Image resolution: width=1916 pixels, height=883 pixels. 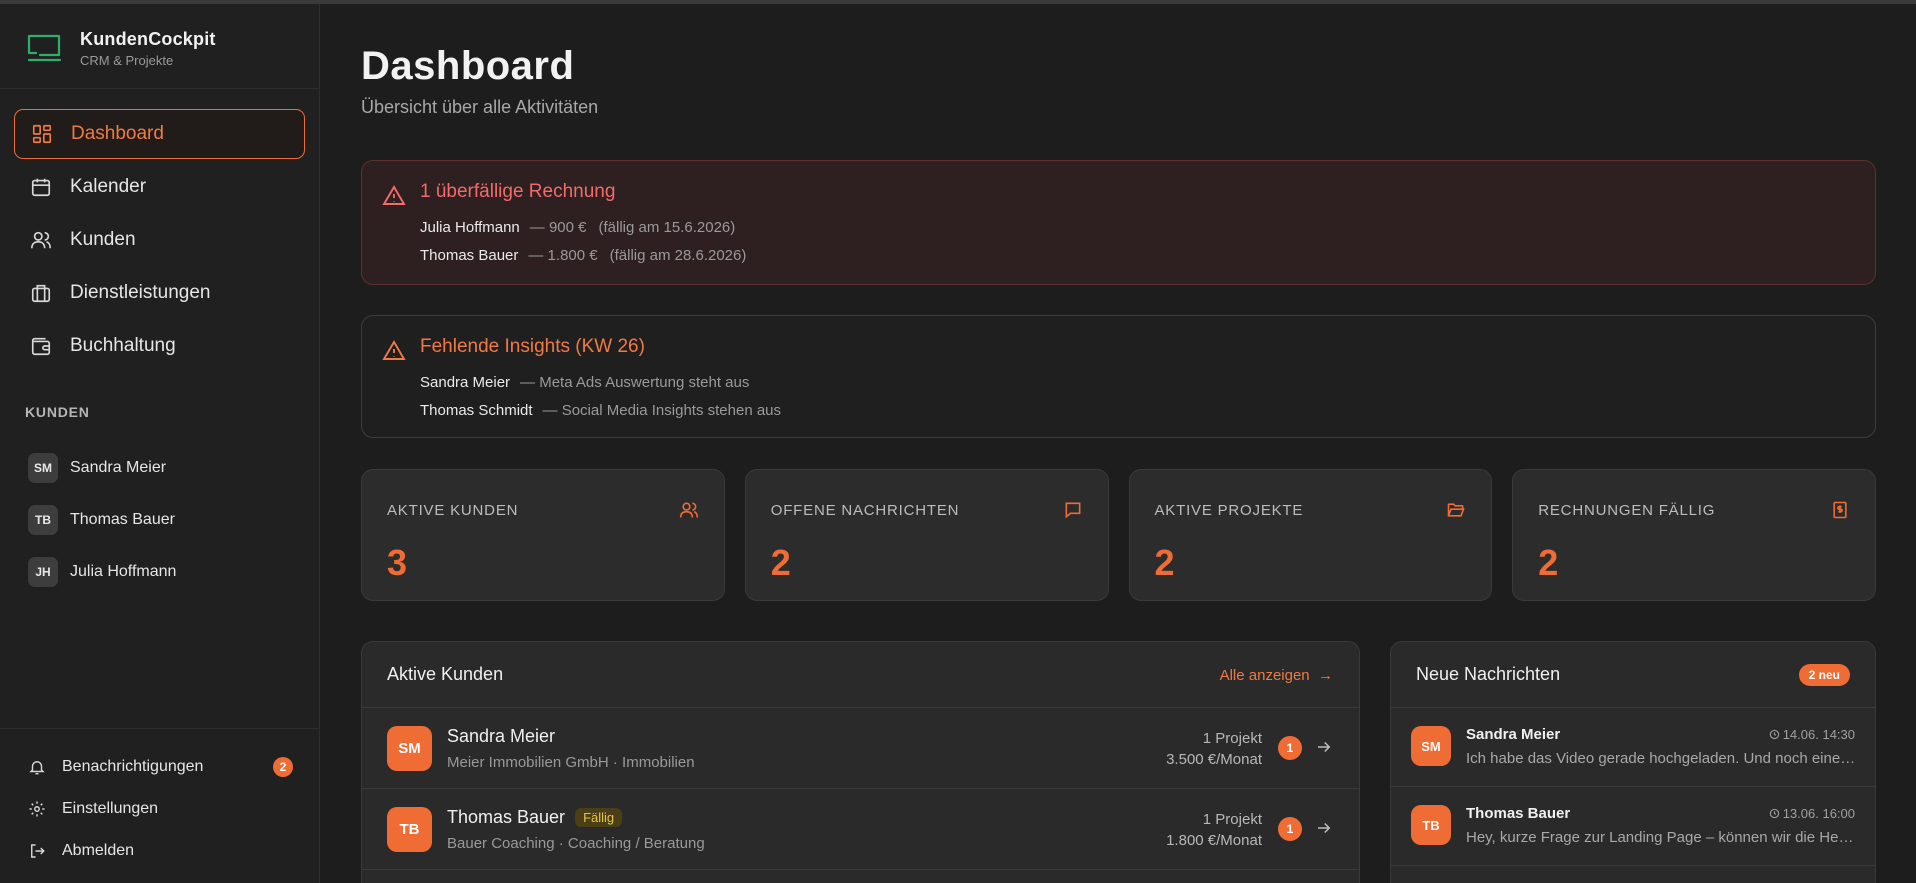 I want to click on alert-due-date: (fällig am 28.6.2026), so click(x=678, y=255).